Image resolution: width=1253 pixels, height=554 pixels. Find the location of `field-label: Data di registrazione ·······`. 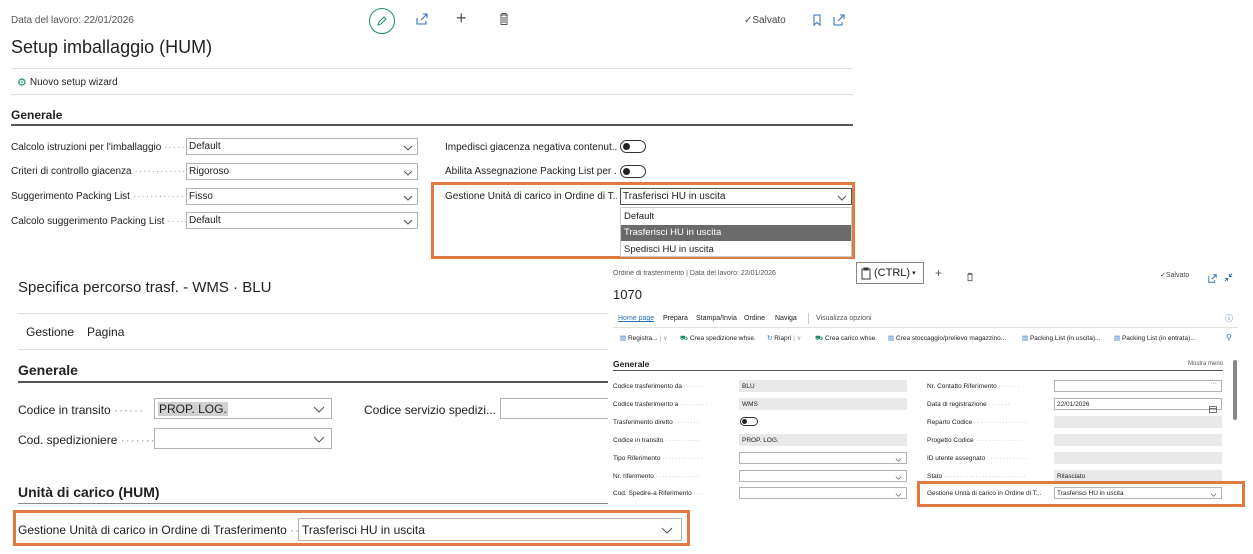

field-label: Data di registrazione ······· is located at coordinates (969, 404).